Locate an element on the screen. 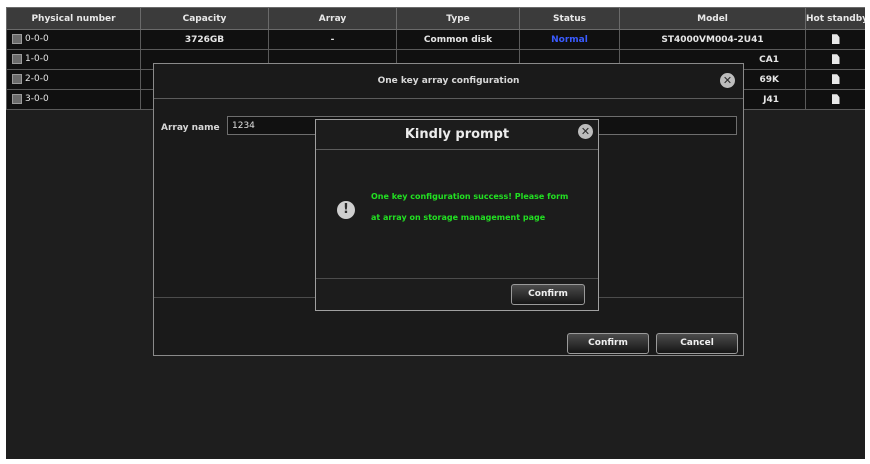 Image resolution: width=870 pixels, height=464 pixels. col-capacity: Capacity is located at coordinates (204, 18).